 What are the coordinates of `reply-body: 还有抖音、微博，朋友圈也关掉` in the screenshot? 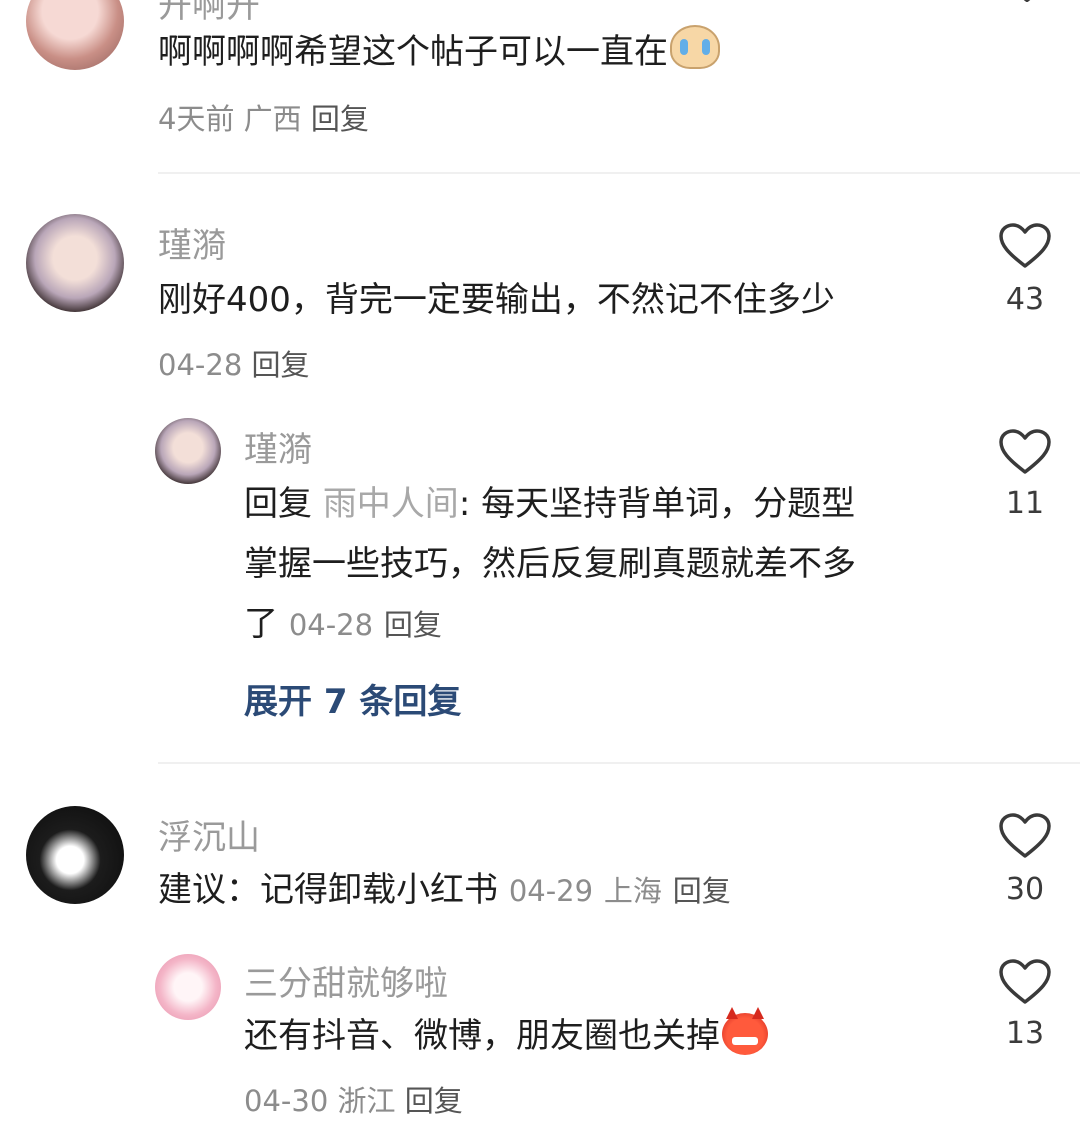 It's located at (482, 1036).